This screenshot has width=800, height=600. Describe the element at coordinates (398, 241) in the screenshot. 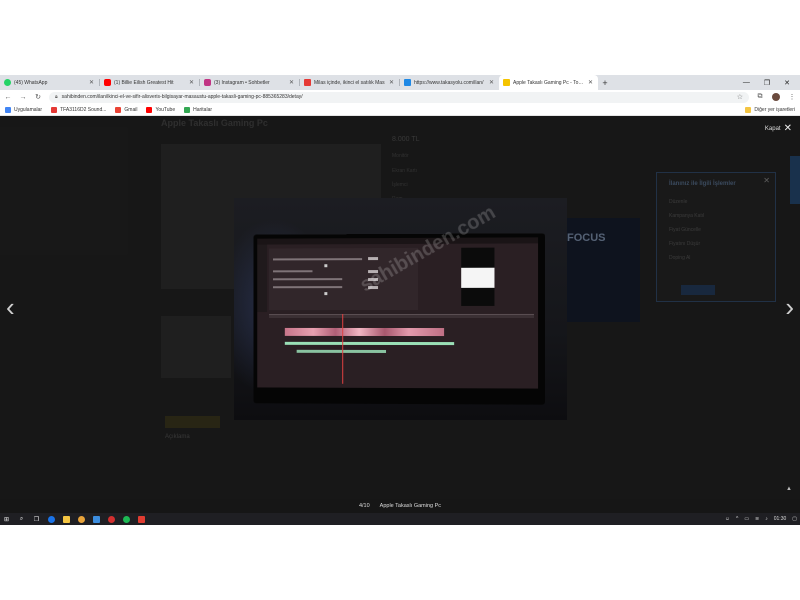

I see `editor-menubar` at that location.